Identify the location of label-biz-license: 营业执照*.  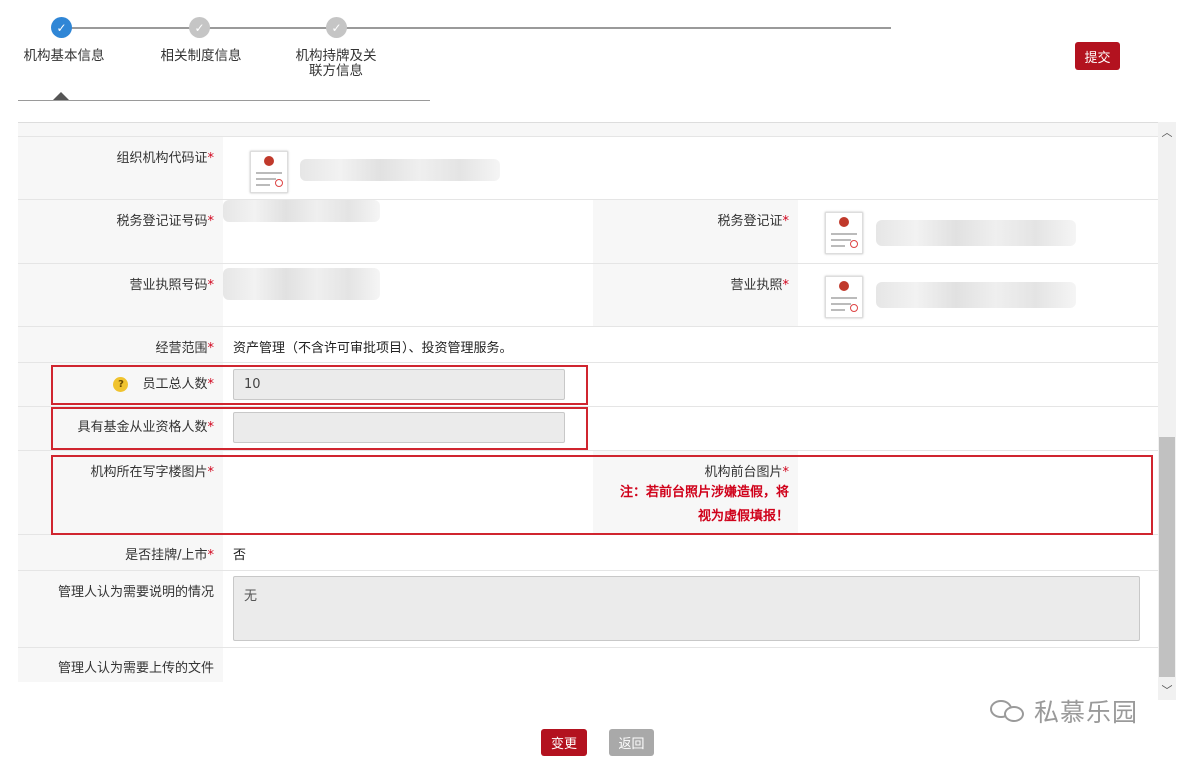
(695, 295).